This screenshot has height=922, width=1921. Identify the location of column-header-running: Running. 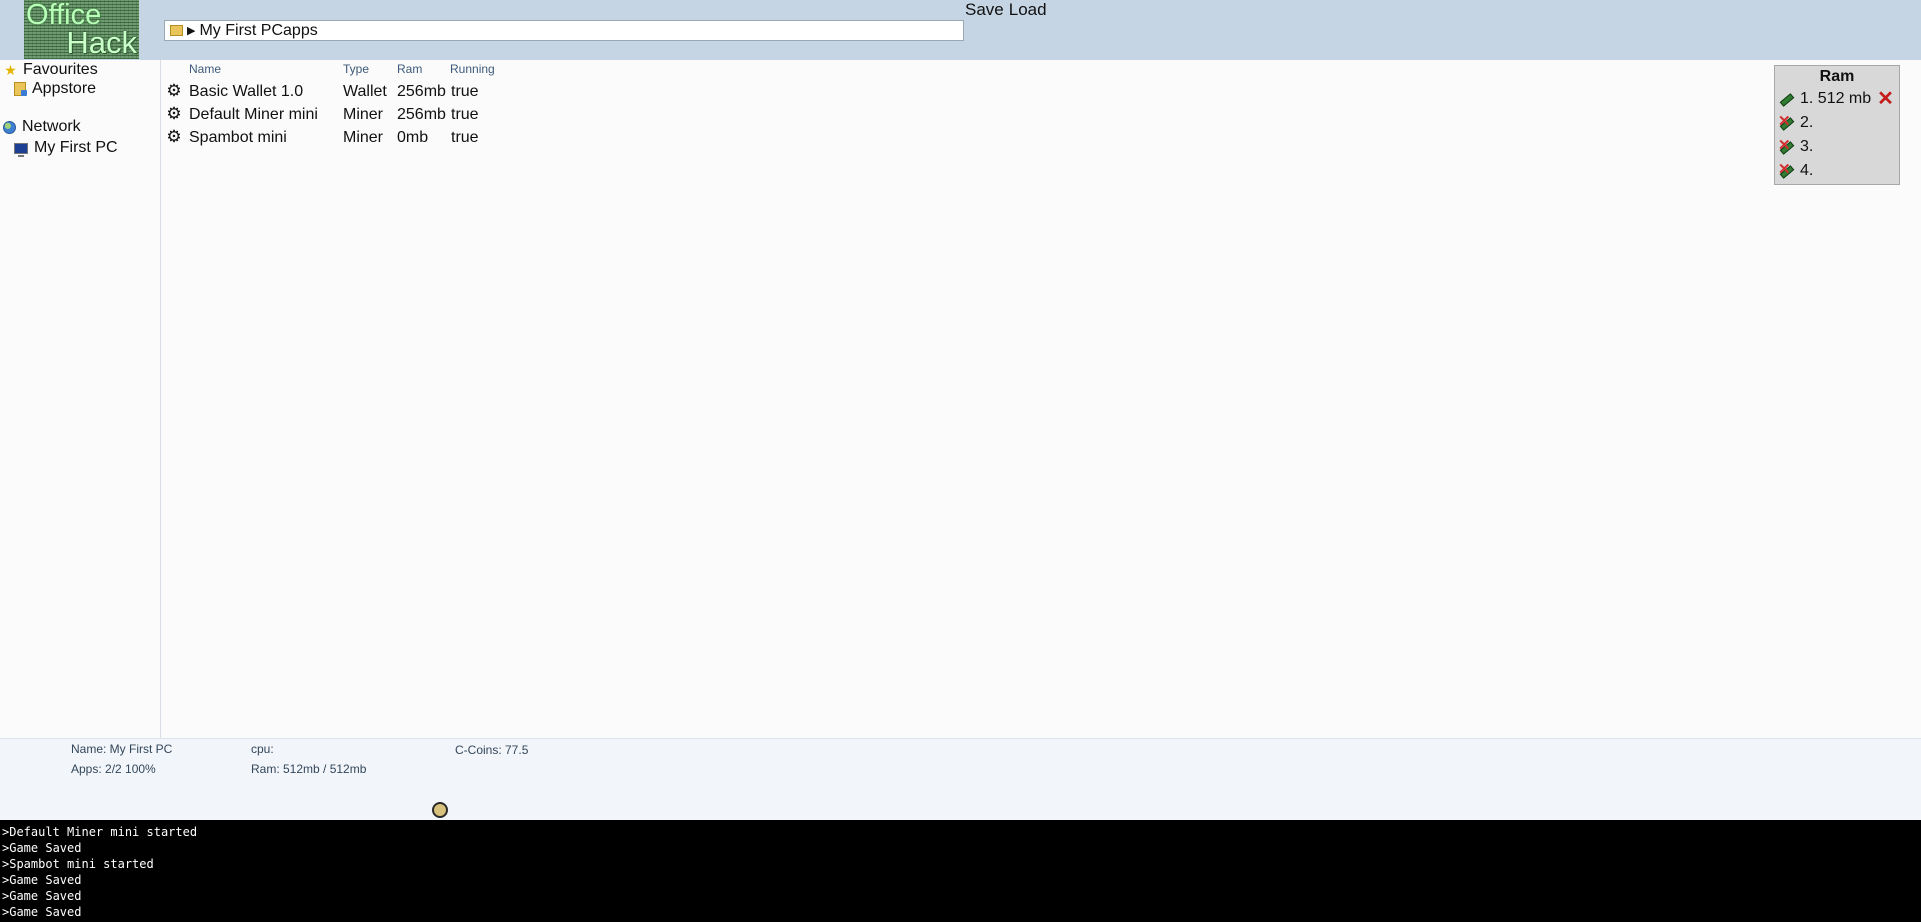
(472, 69).